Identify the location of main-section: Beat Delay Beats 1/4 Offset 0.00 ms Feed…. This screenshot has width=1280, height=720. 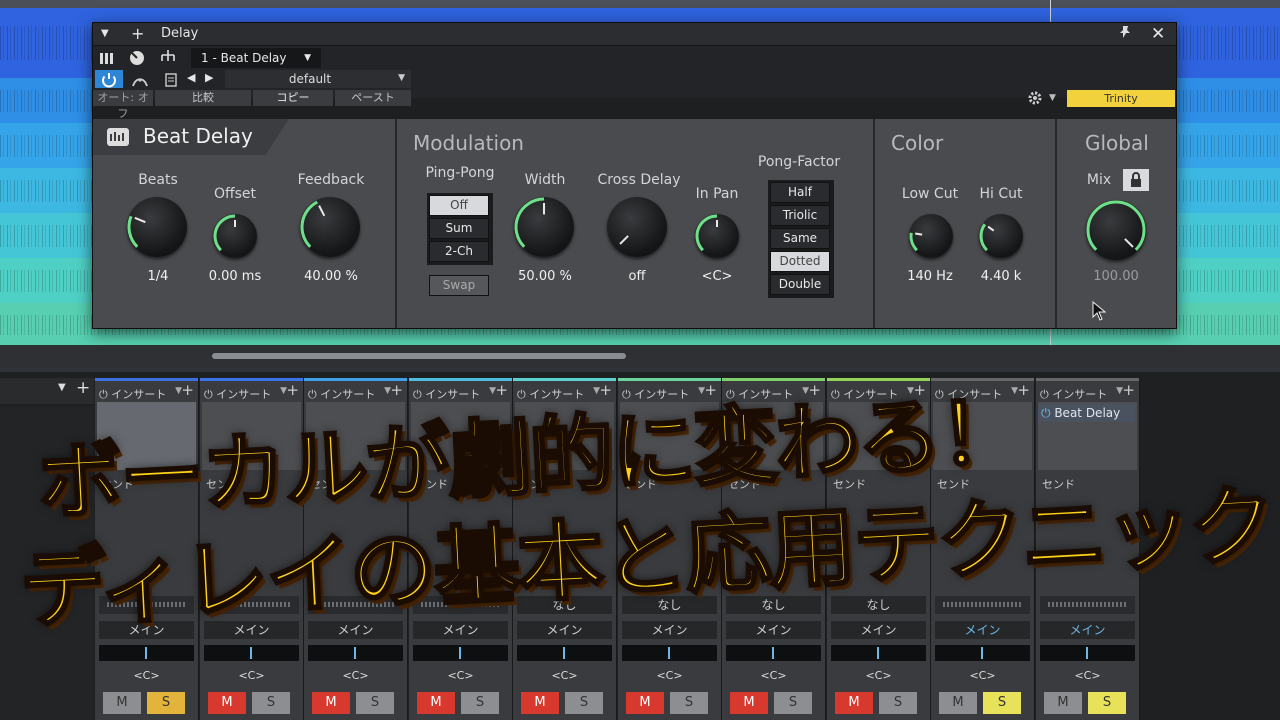
(245, 223).